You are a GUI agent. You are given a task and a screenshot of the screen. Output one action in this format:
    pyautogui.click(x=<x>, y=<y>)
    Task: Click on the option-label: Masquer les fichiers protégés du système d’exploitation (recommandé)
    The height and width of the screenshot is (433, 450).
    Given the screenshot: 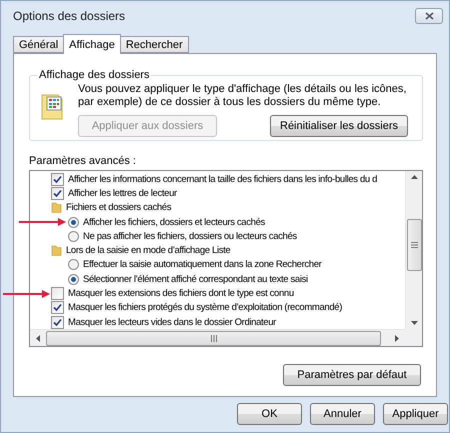 What is the action you would take?
    pyautogui.click(x=205, y=308)
    